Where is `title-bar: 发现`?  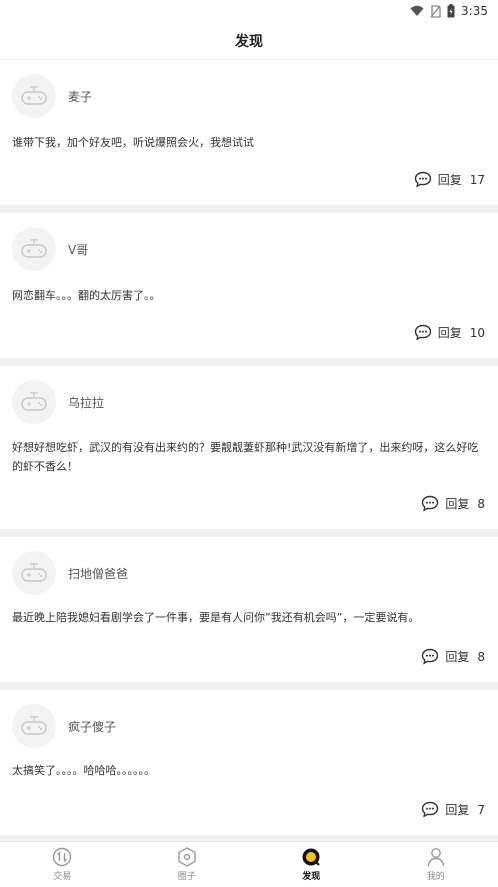
title-bar: 发现 is located at coordinates (249, 41).